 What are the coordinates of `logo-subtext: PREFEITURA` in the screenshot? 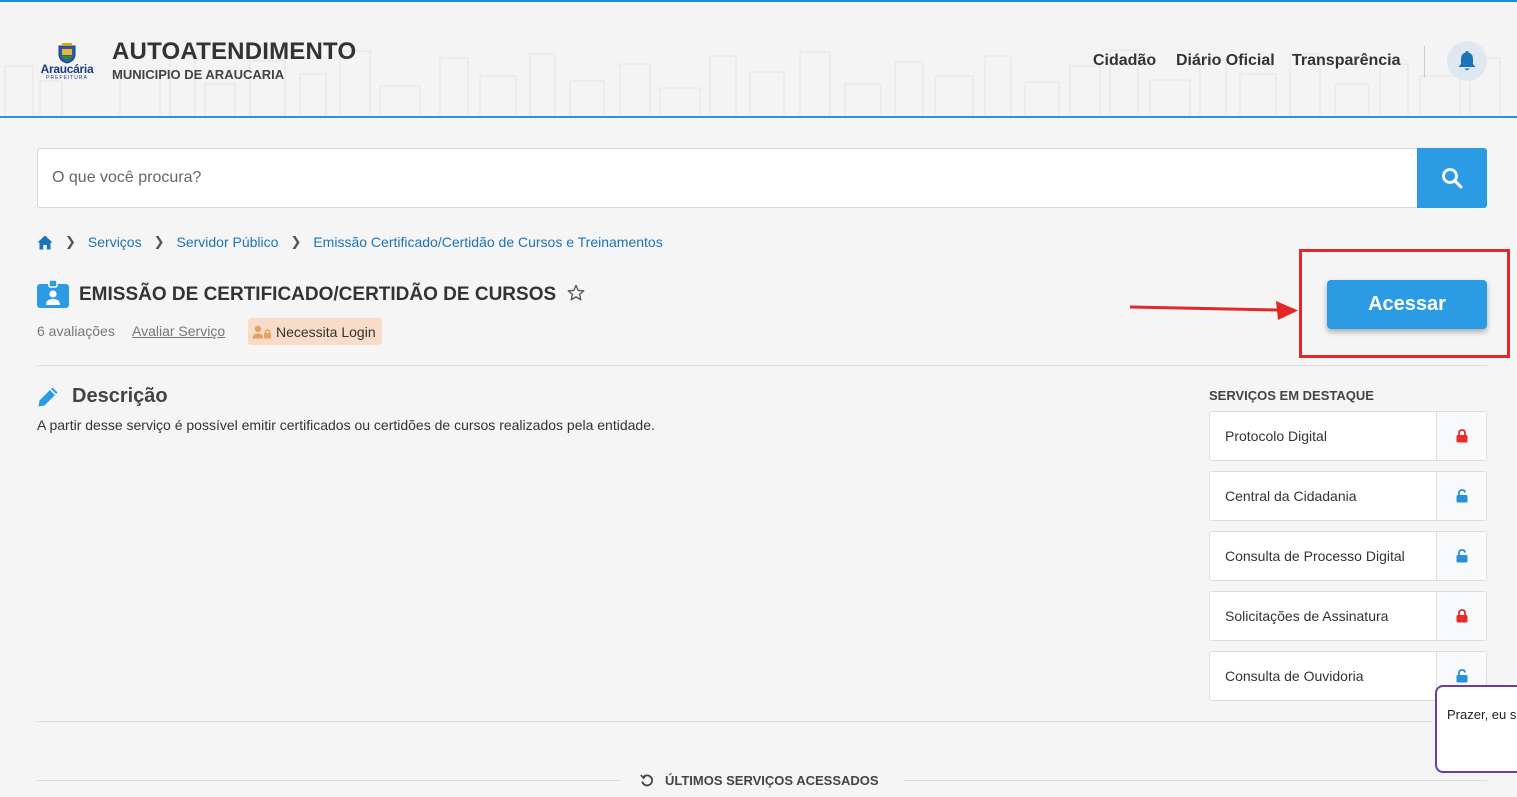 It's located at (67, 78).